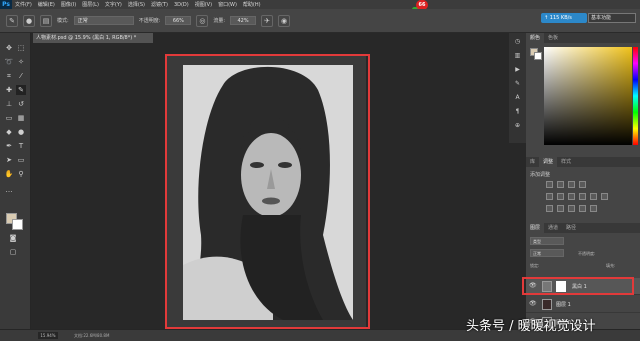 This screenshot has width=640, height=341. What do you see at coordinates (571, 196) in the screenshot?
I see `color-balance-icon` at bounding box center [571, 196].